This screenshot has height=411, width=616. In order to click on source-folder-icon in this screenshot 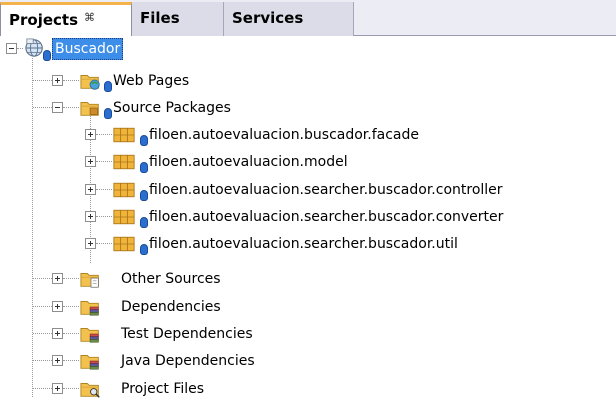, I will do `click(89, 109)`.